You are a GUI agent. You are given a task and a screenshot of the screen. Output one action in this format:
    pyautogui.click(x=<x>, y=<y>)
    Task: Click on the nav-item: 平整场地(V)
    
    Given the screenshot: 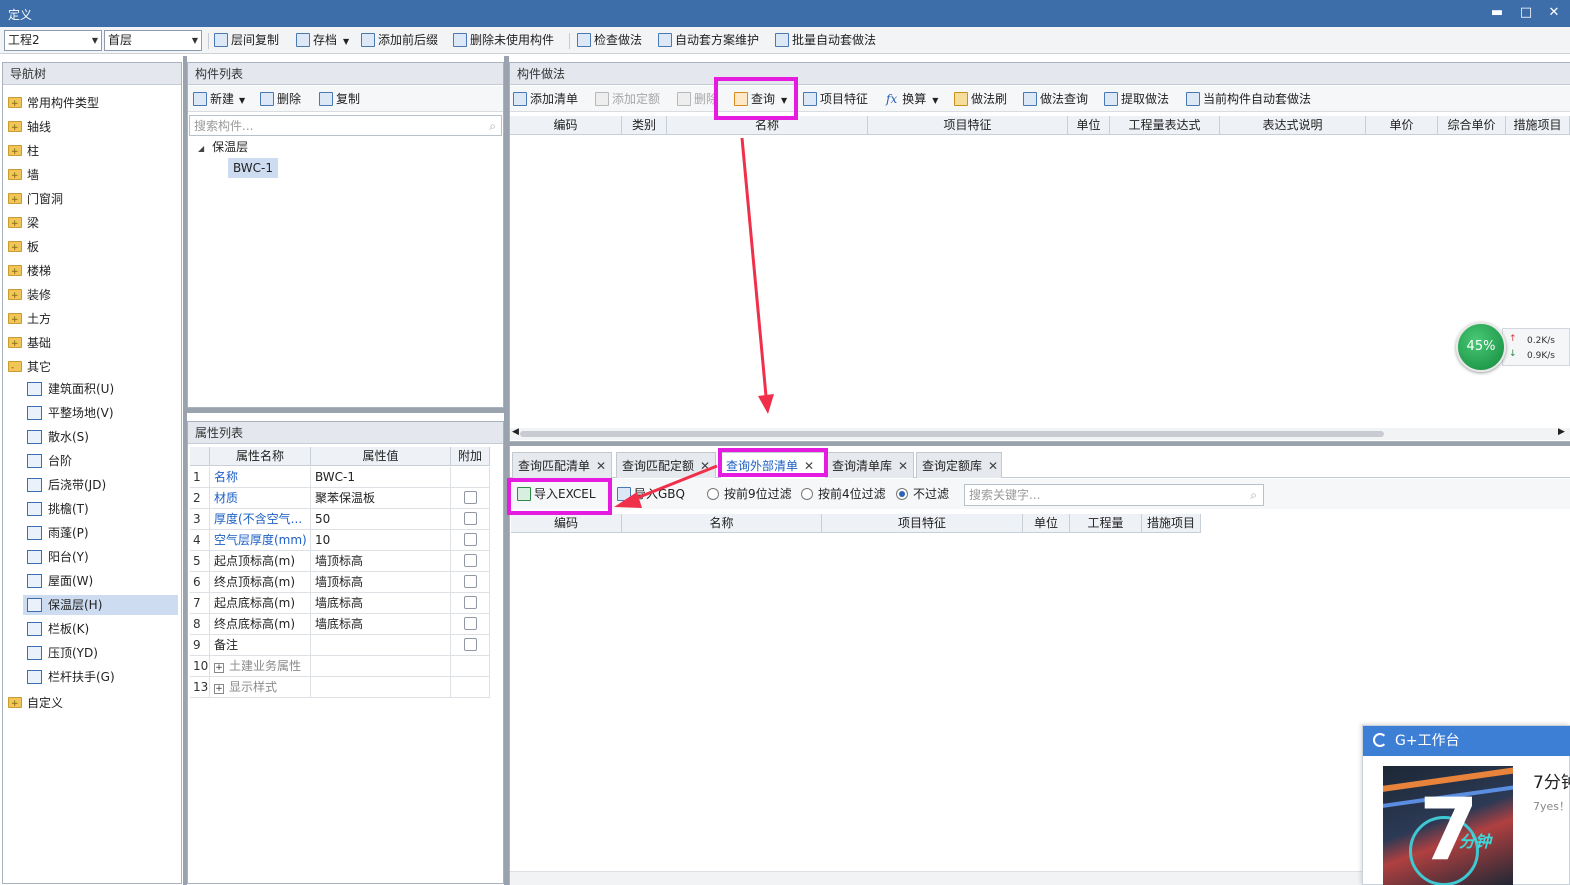 What is the action you would take?
    pyautogui.click(x=100, y=413)
    